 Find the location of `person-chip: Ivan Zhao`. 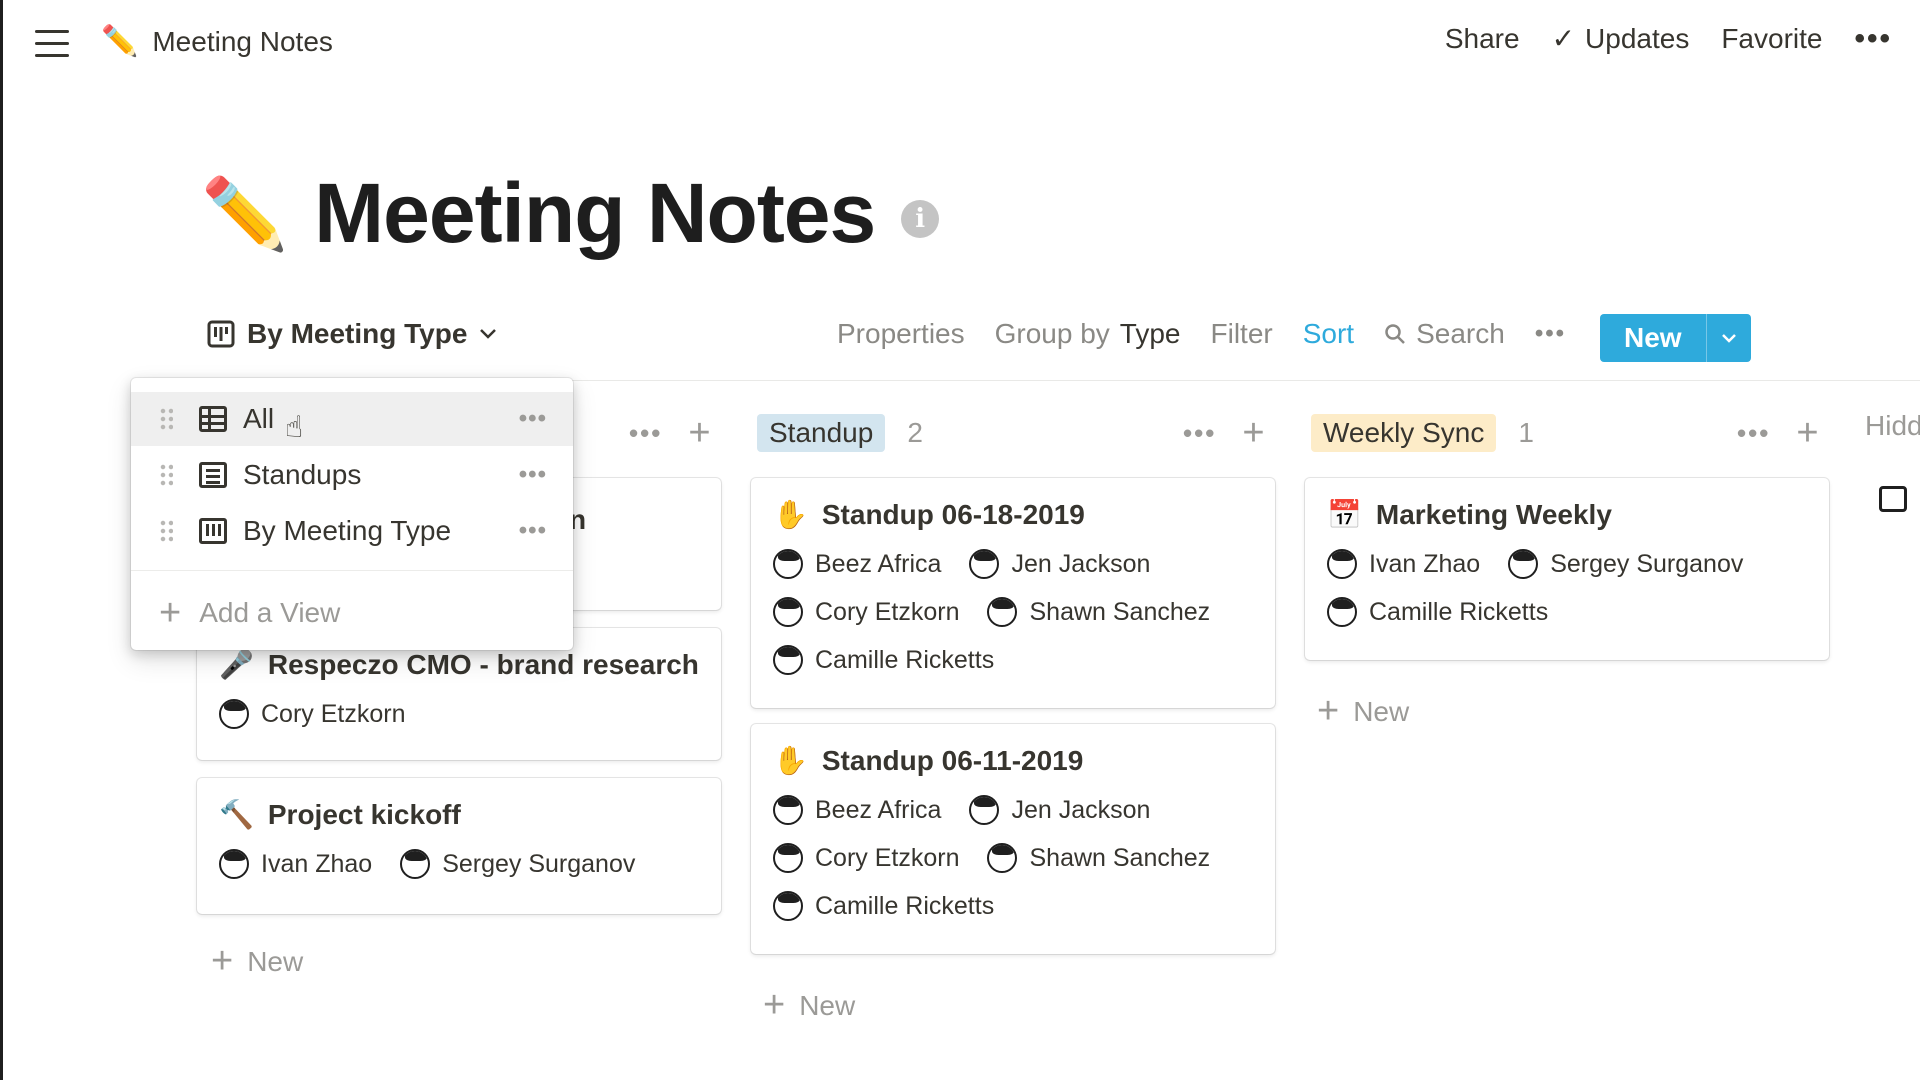

person-chip: Ivan Zhao is located at coordinates (1403, 564).